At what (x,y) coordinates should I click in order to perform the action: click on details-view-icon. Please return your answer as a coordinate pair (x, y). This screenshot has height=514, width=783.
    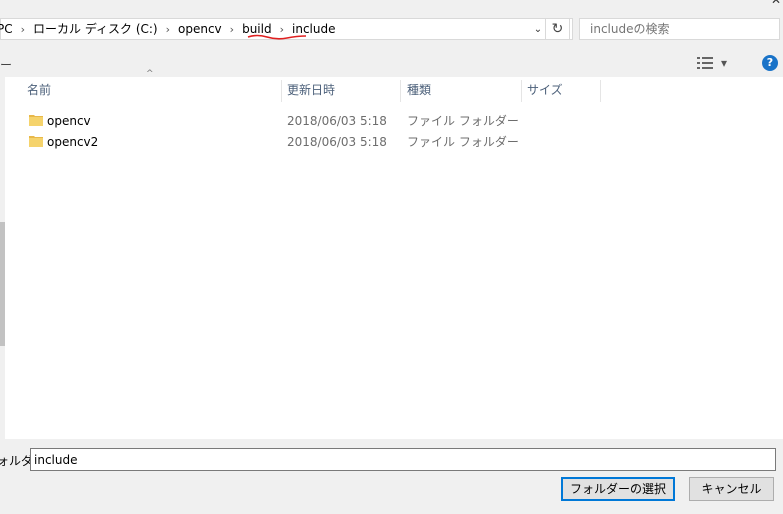
    Looking at the image, I should click on (705, 63).